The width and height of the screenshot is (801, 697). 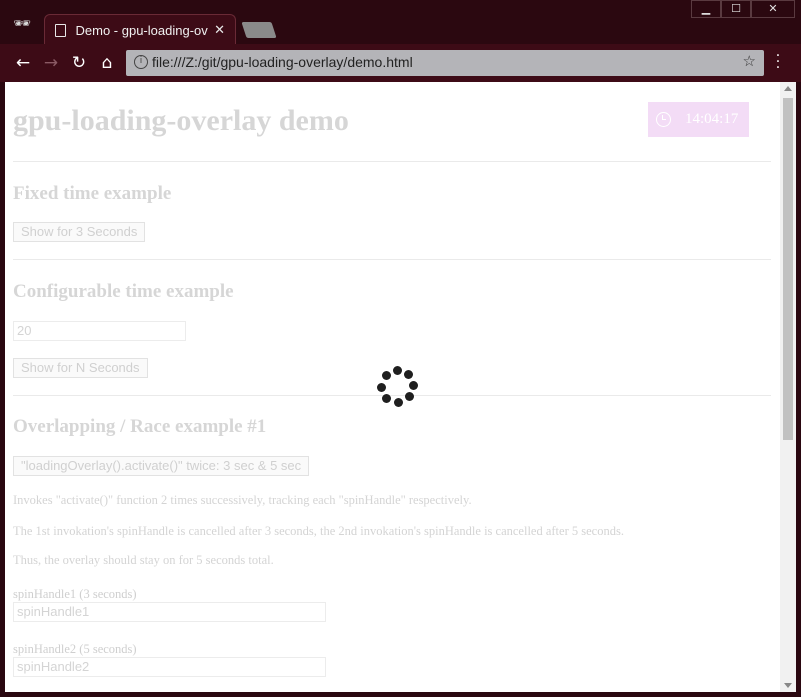 I want to click on home-icon: ⌂, so click(x=107, y=63).